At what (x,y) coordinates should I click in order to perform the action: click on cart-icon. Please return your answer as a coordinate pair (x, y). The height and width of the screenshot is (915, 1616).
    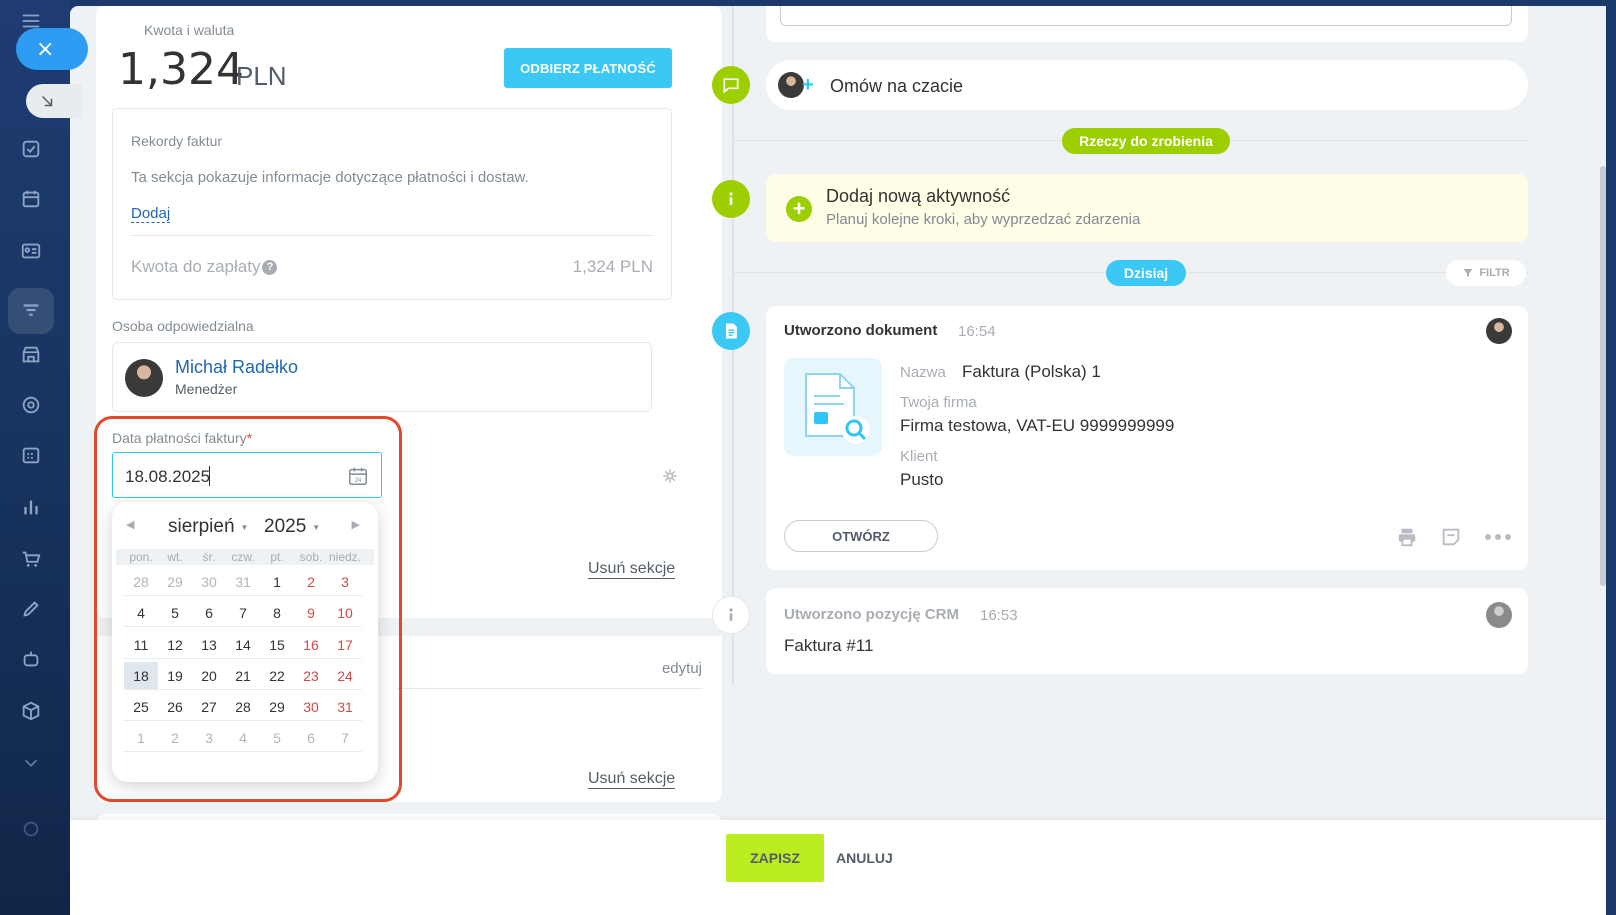
    Looking at the image, I should click on (31, 559).